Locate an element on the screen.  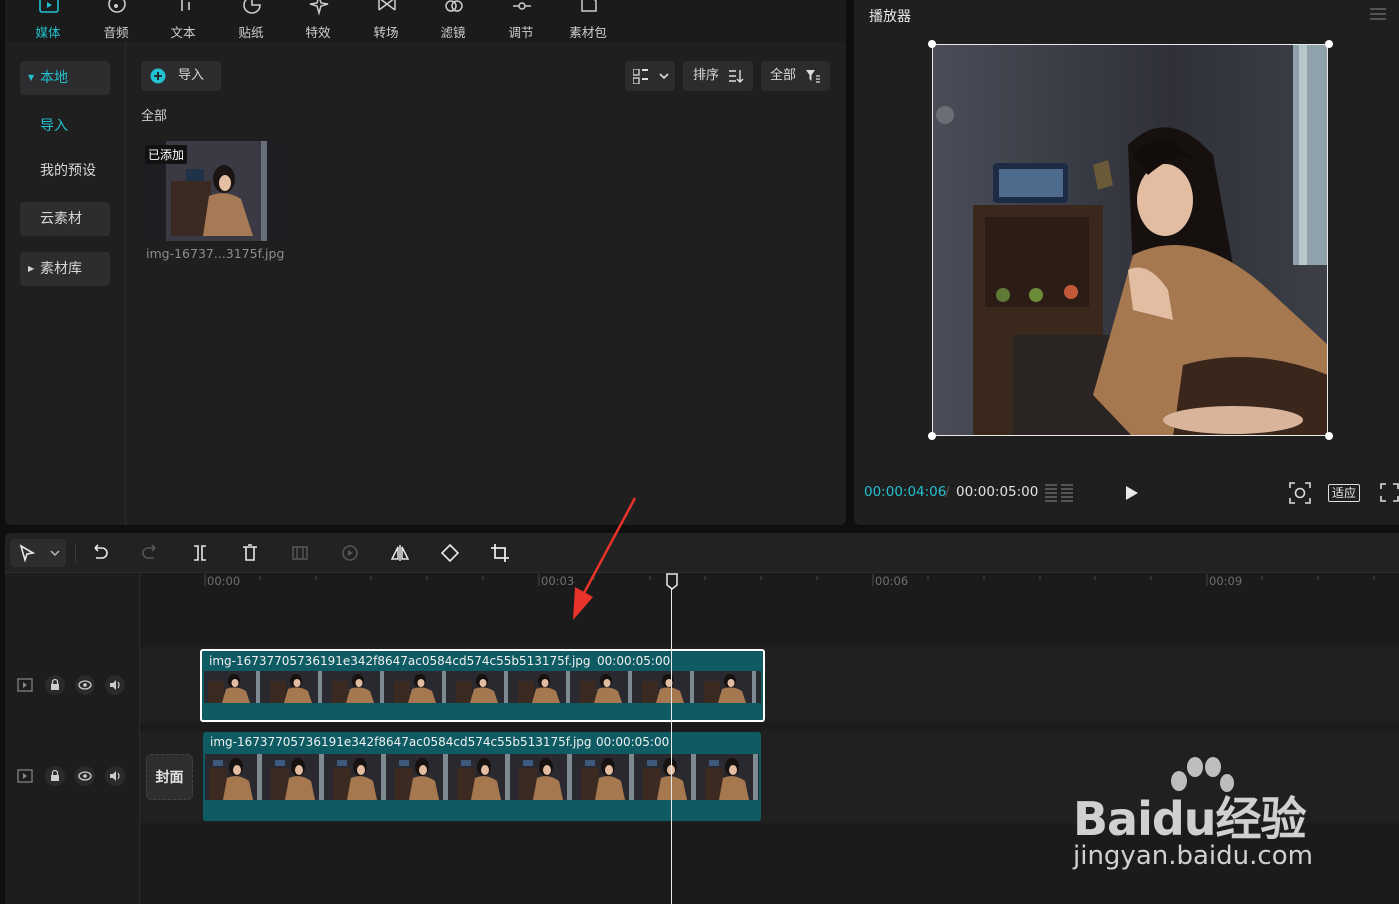
category-tabs: 媒体 音频 文本 贴纸 特效 转场 滤镜 调节 素材包 is located at coordinates (425, 21).